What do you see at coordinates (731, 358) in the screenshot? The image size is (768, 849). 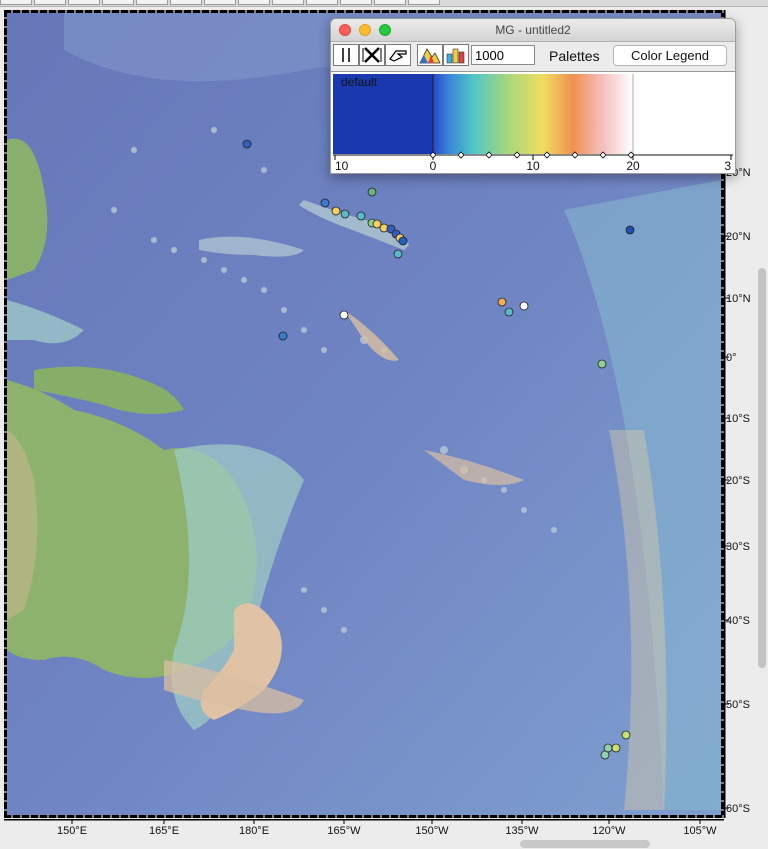 I see `latitude-label: 0°` at bounding box center [731, 358].